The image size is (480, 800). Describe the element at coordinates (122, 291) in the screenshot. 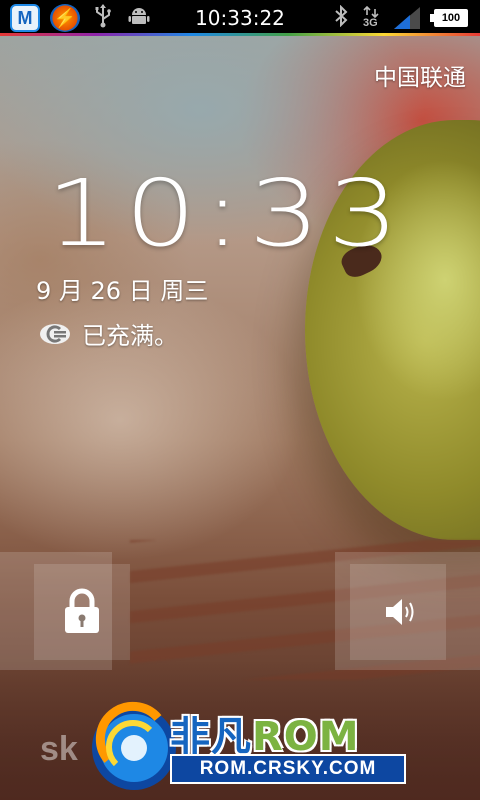

I see `lockscreen-date: 9 月 26 日 周三` at that location.